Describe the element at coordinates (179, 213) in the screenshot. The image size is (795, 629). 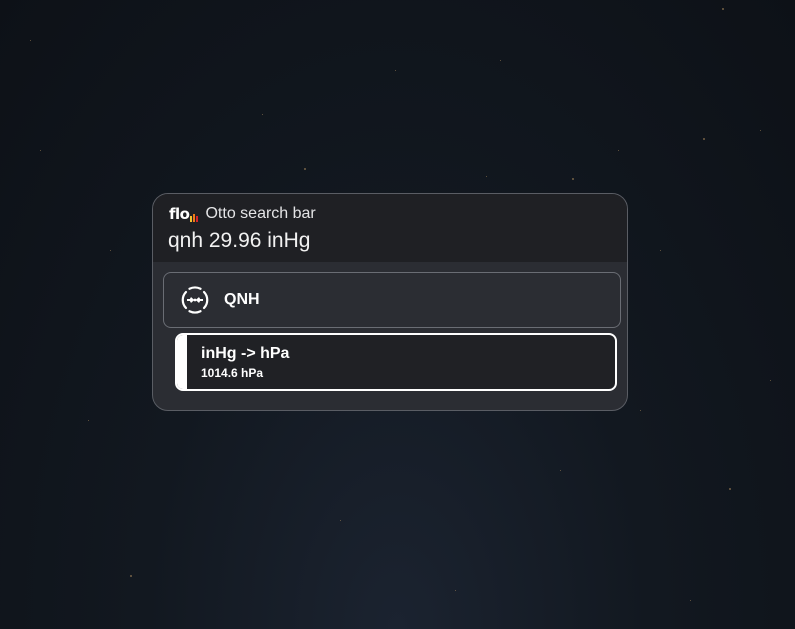
I see `flow-logo-text: flo` at that location.